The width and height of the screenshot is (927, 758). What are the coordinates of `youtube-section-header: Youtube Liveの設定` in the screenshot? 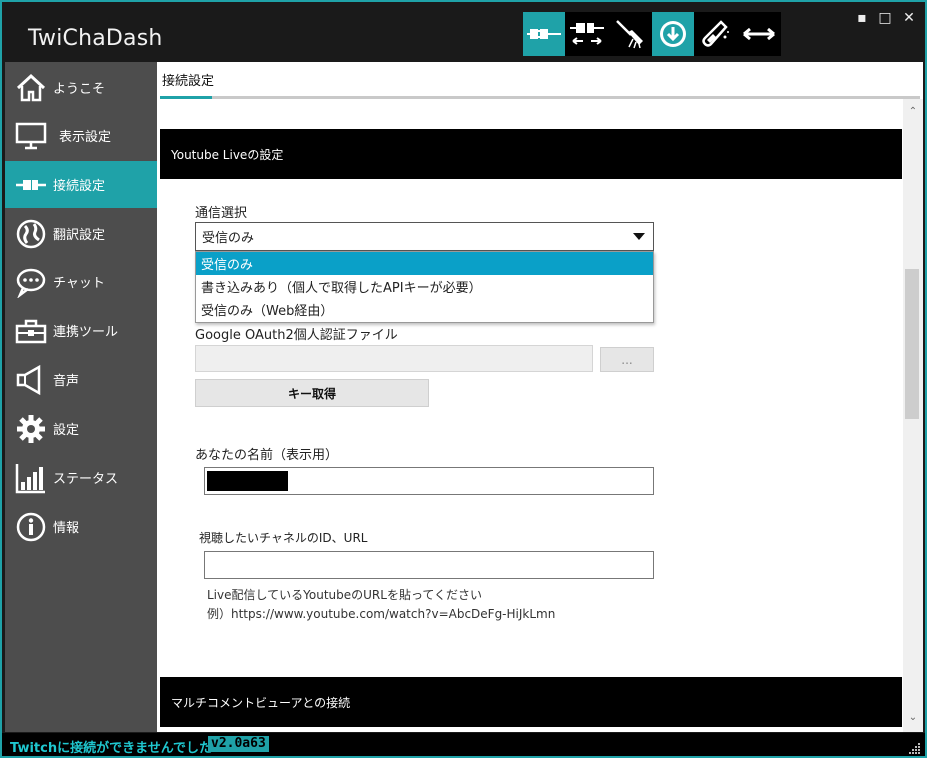 It's located at (531, 154).